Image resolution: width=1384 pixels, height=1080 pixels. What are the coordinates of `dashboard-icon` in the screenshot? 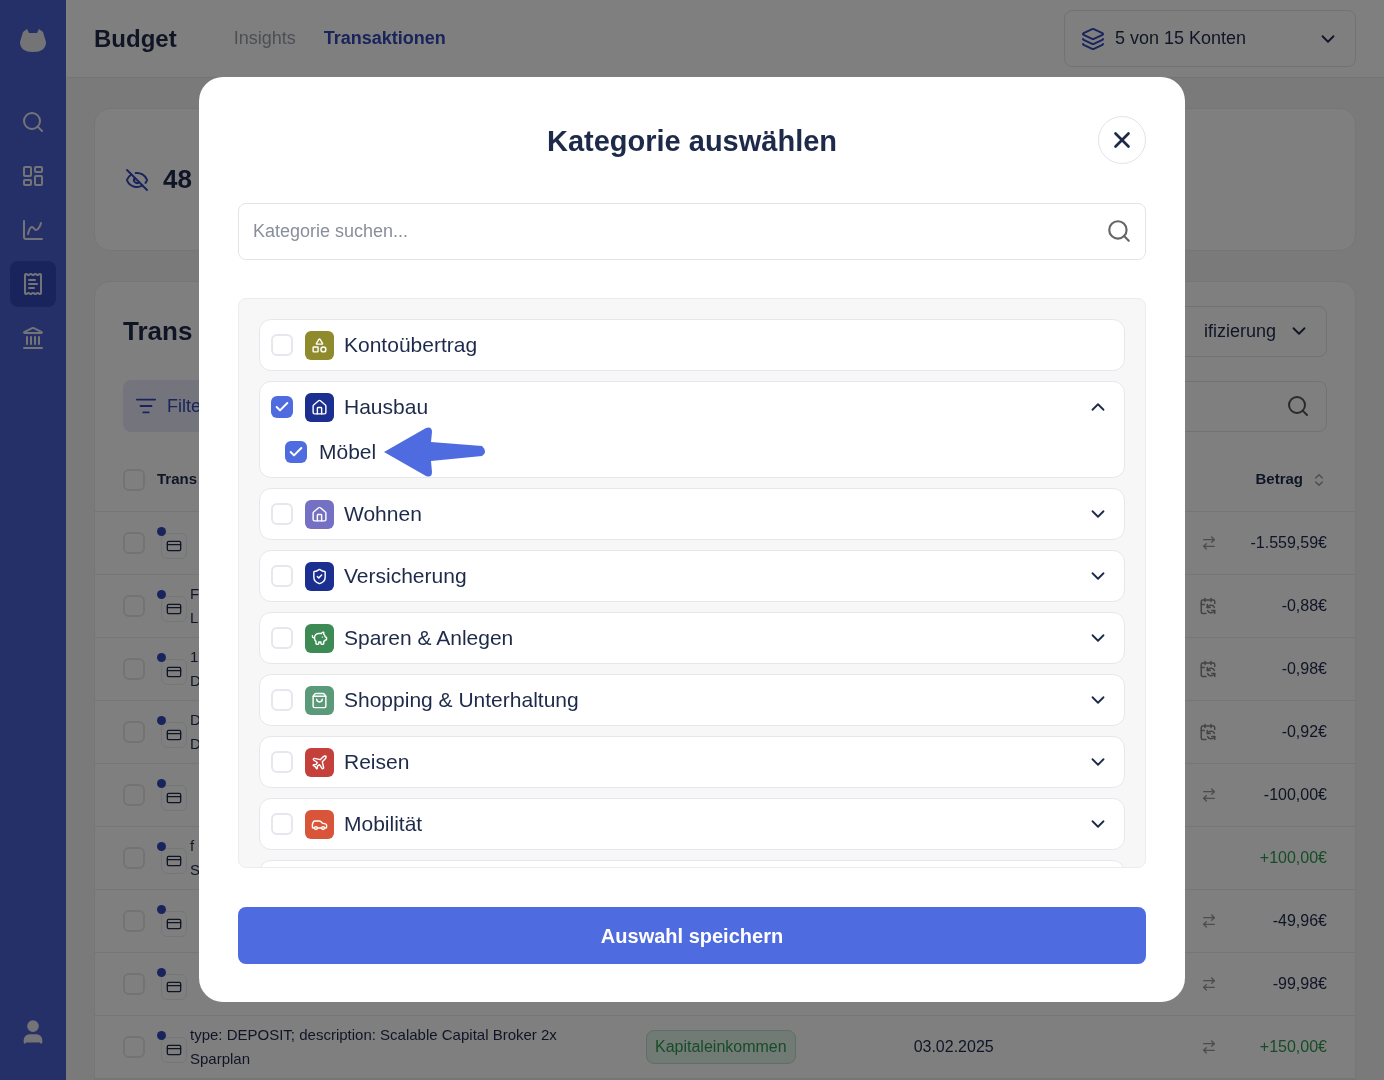 It's located at (33, 176).